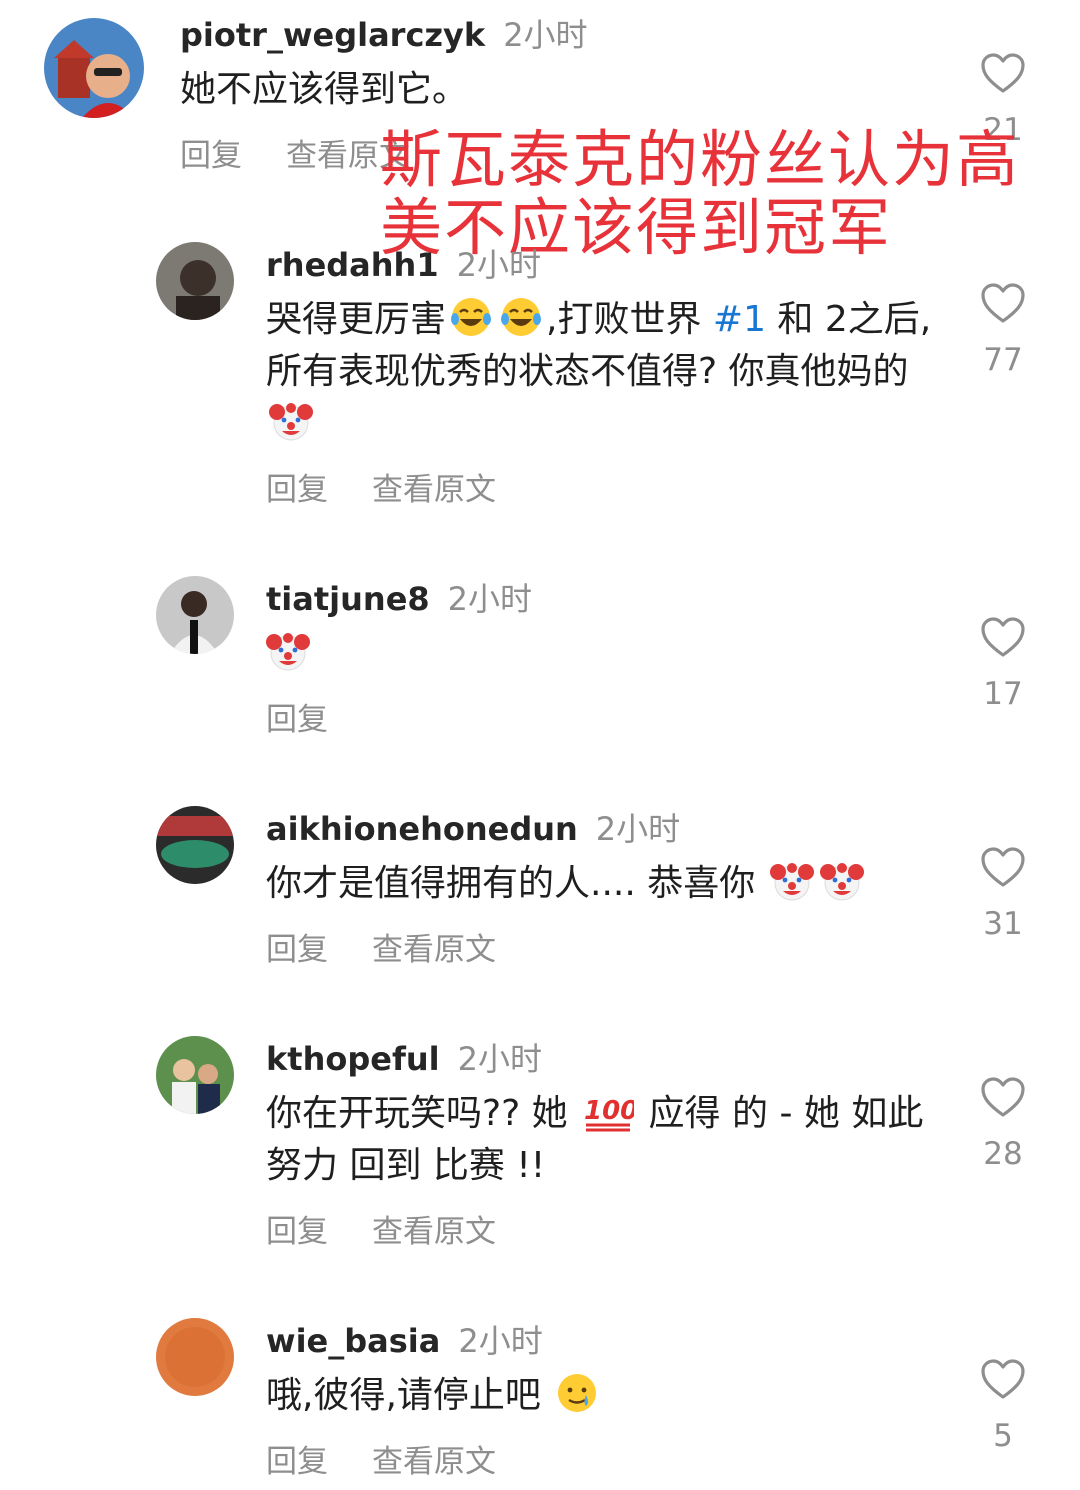 The image size is (1080, 1490). Describe the element at coordinates (606, 654) in the screenshot. I see `comment-text` at that location.